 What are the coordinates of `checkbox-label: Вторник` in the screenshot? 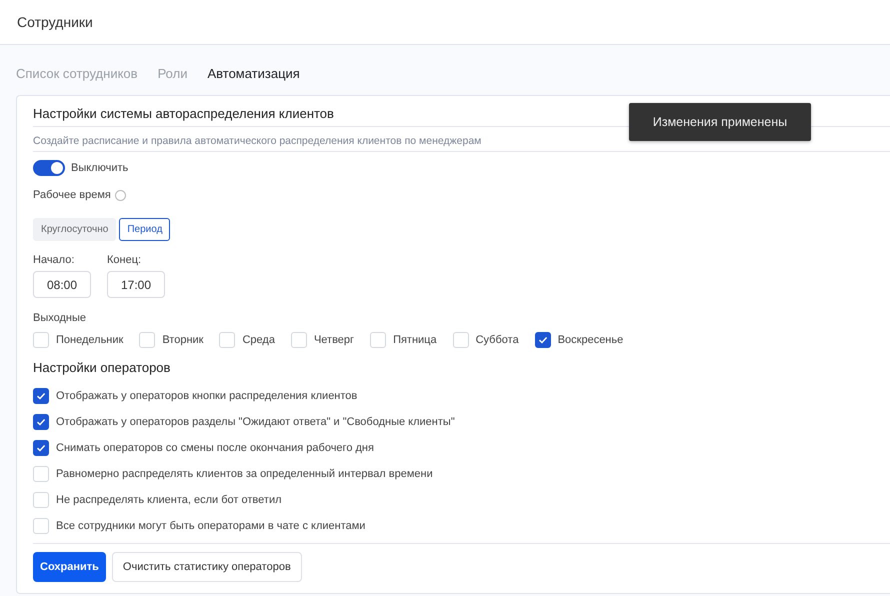 It's located at (183, 340).